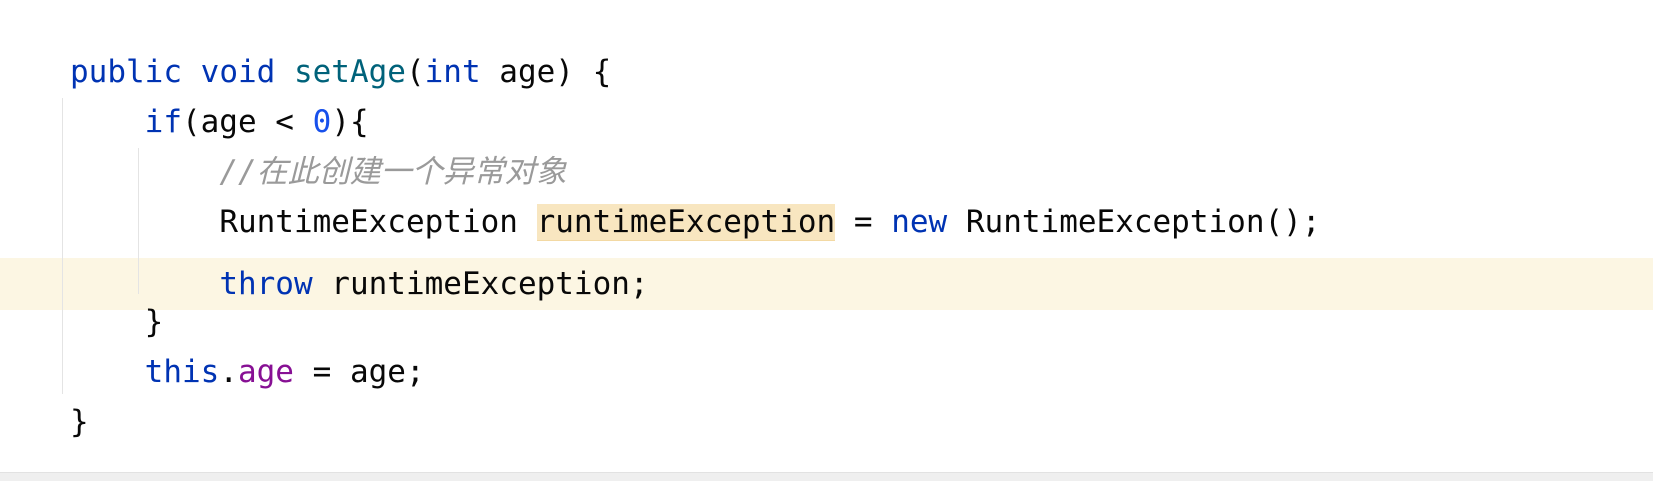 Image resolution: width=1653 pixels, height=481 pixels. I want to click on code-line-3: //在此创建一个异常对象, so click(318, 172).